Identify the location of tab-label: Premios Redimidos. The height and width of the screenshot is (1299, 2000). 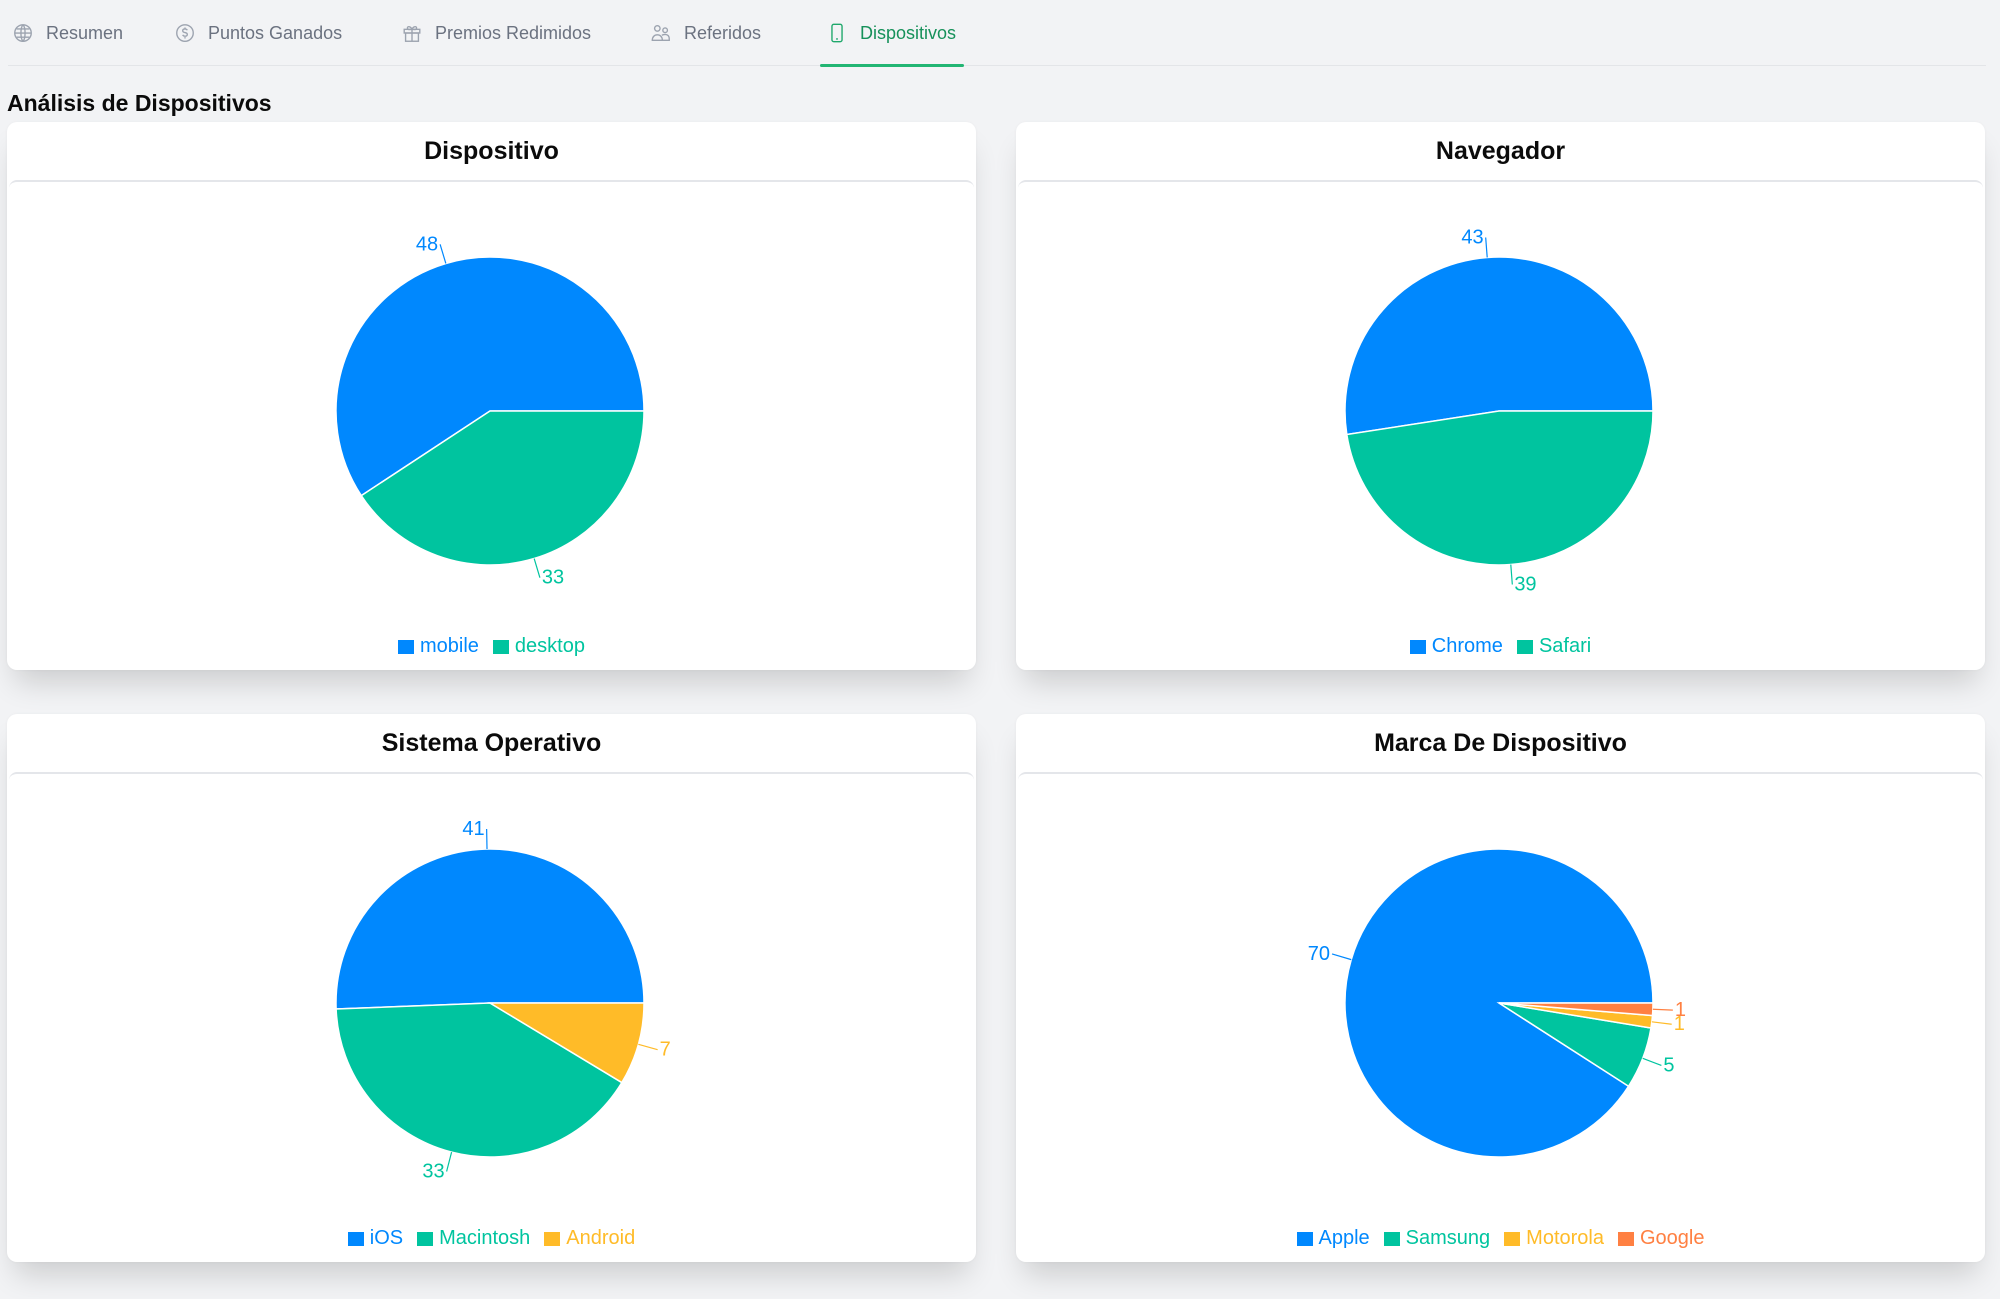
(513, 32).